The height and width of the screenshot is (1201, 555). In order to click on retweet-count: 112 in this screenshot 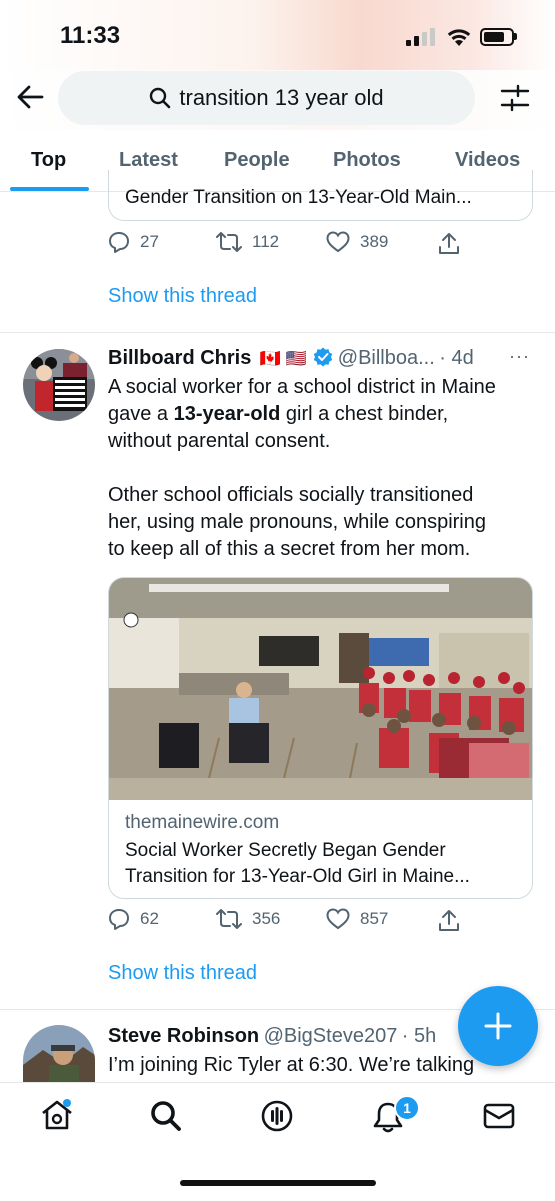, I will do `click(266, 241)`.